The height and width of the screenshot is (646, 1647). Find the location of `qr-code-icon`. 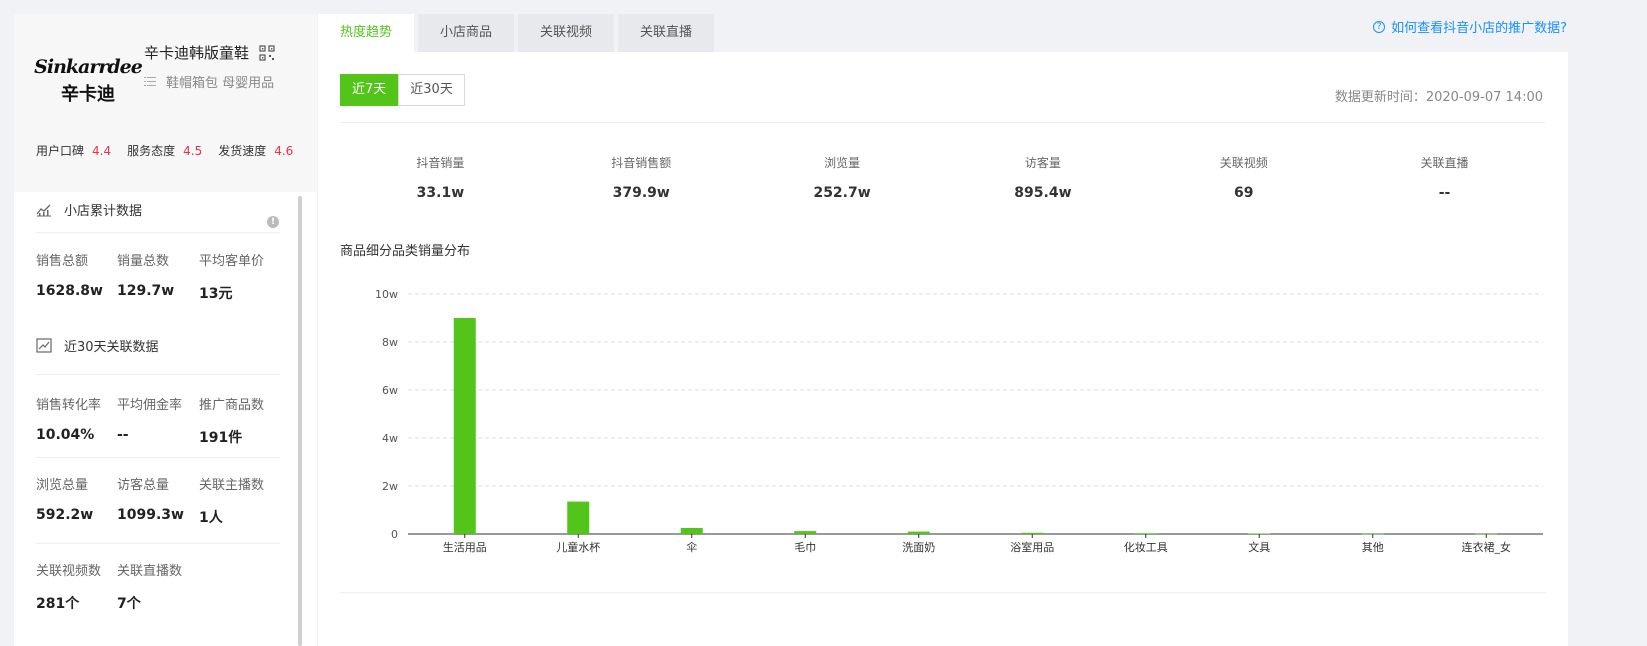

qr-code-icon is located at coordinates (267, 52).